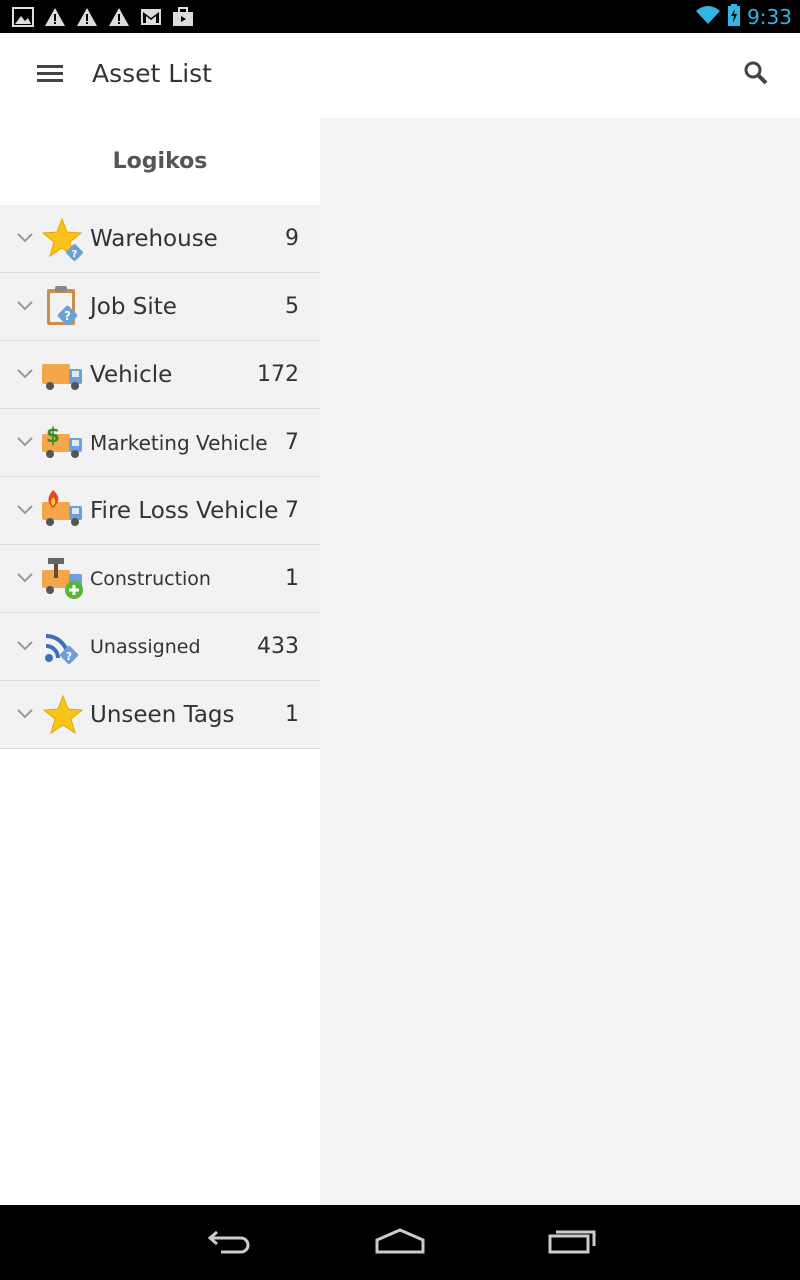 Image resolution: width=800 pixels, height=1280 pixels. Describe the element at coordinates (278, 374) in the screenshot. I see `item-count: 172` at that location.